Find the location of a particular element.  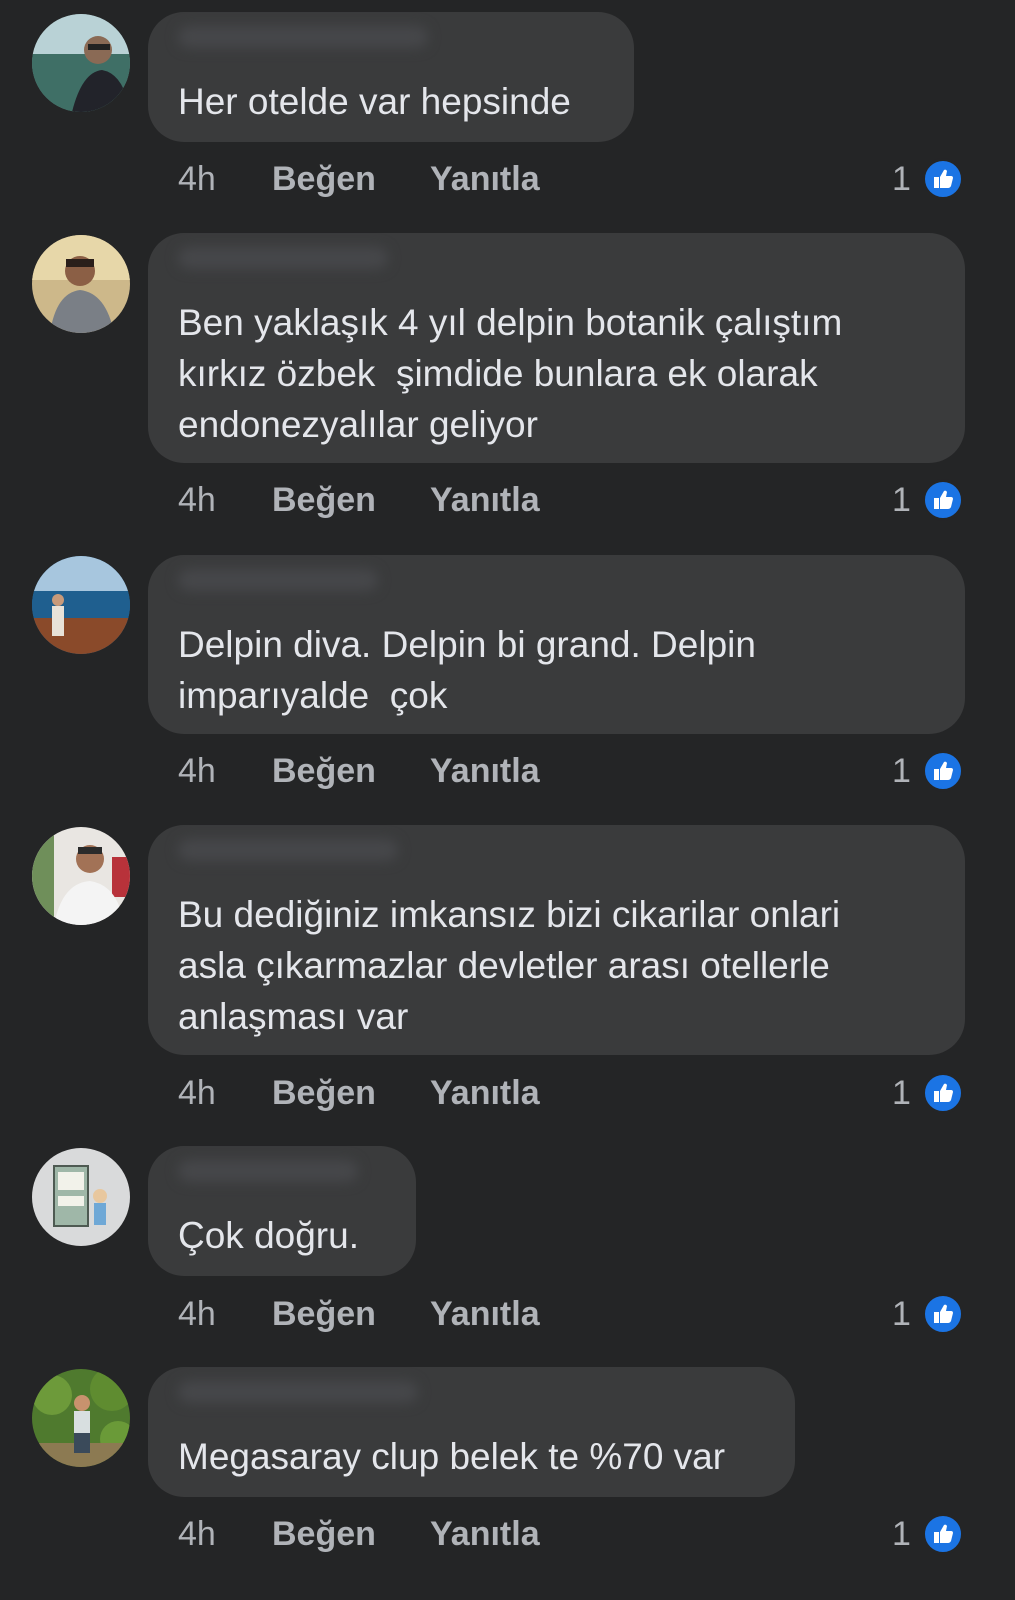

comment-bubble: Megasaray clup belek te %70 var is located at coordinates (471, 1432).